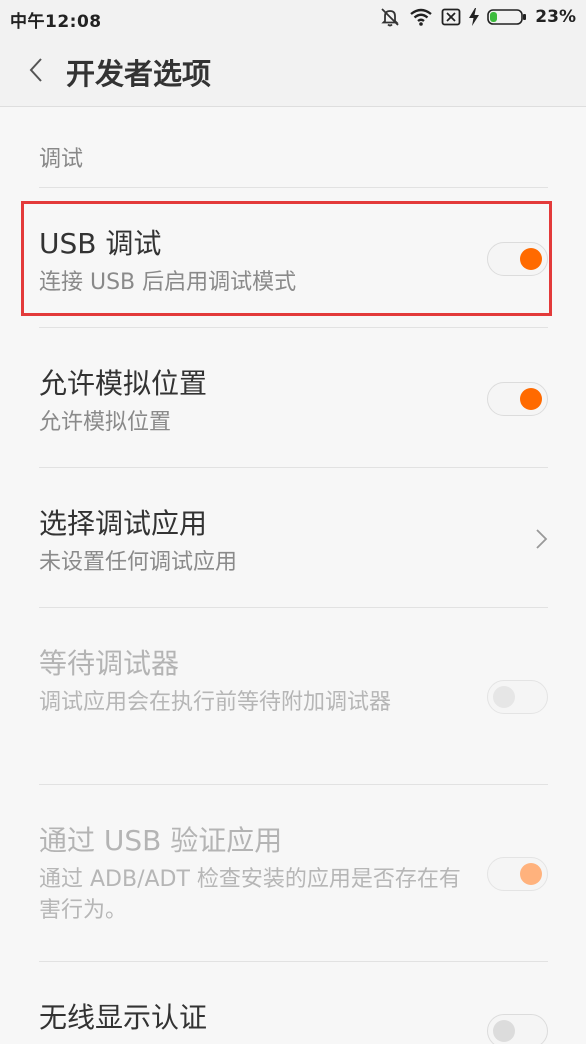  I want to click on usb-debugging-toggle, so click(517, 259).